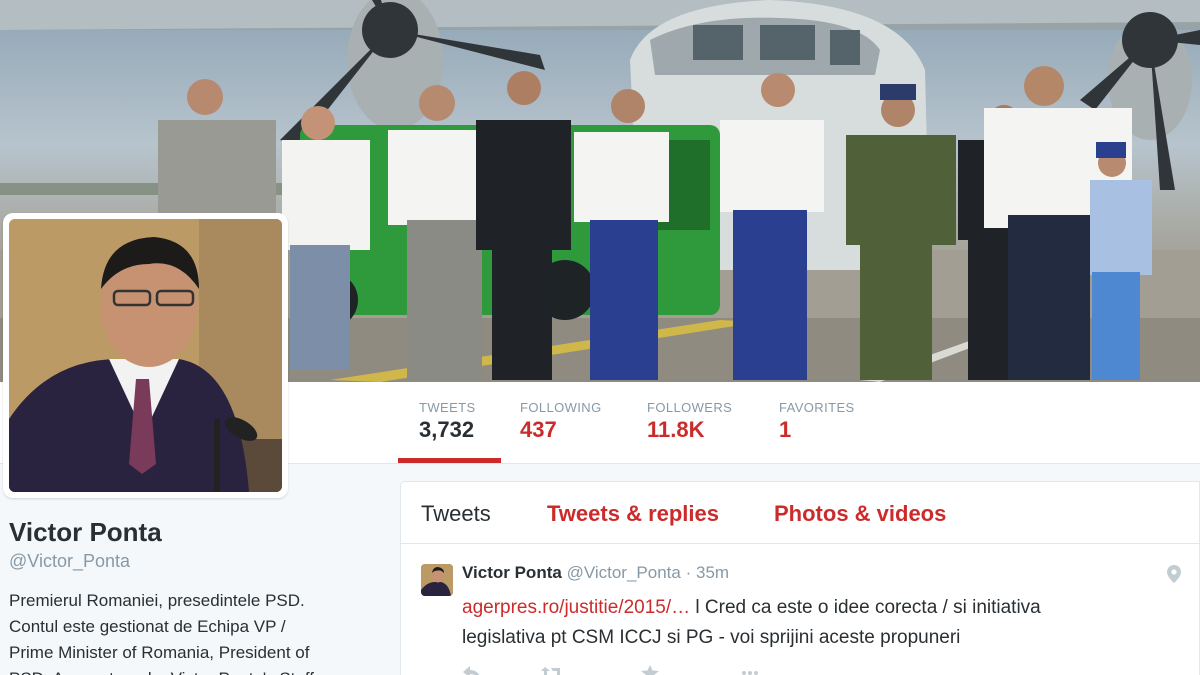  I want to click on bio-line: PSD. Account run by Victor Ponta's Staff, so click(191, 670).